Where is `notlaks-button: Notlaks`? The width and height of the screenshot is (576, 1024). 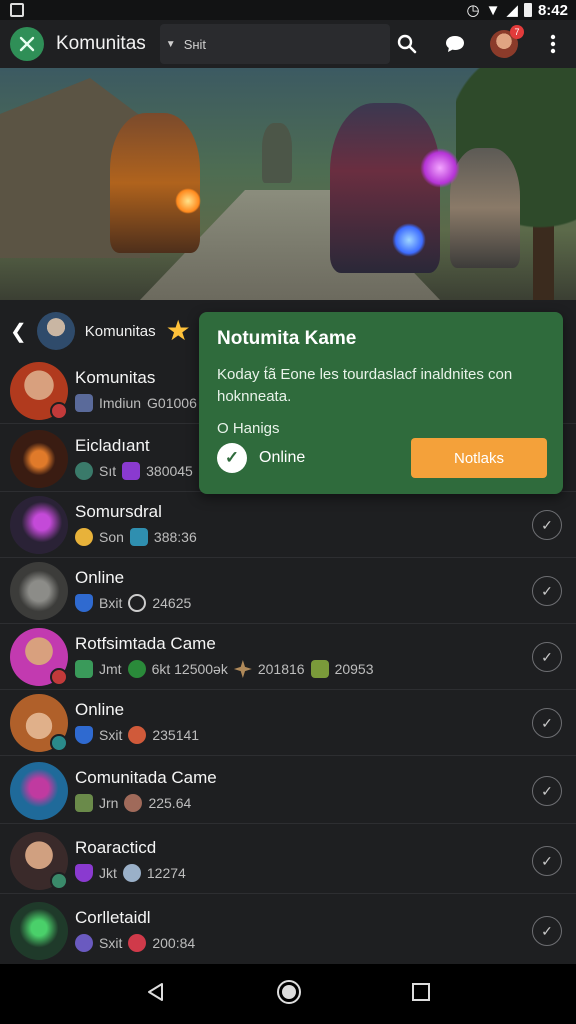 notlaks-button: Notlaks is located at coordinates (479, 458).